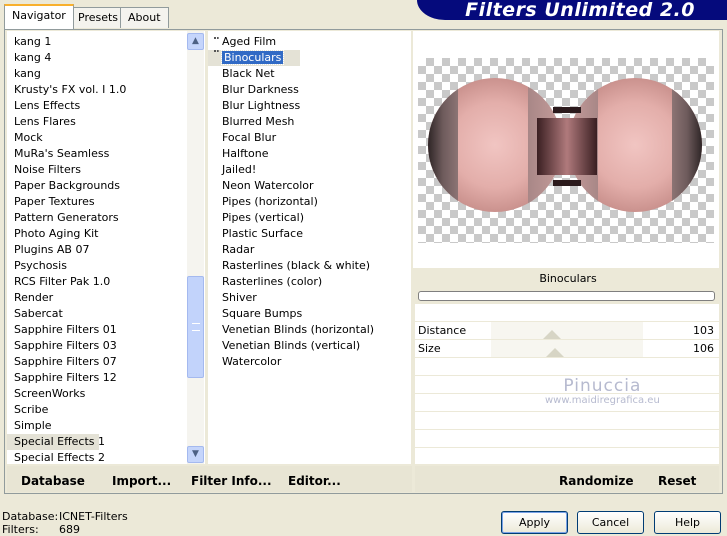  Describe the element at coordinates (296, 265) in the screenshot. I see `filter-item-label: Rasterlines (black & white)` at that location.